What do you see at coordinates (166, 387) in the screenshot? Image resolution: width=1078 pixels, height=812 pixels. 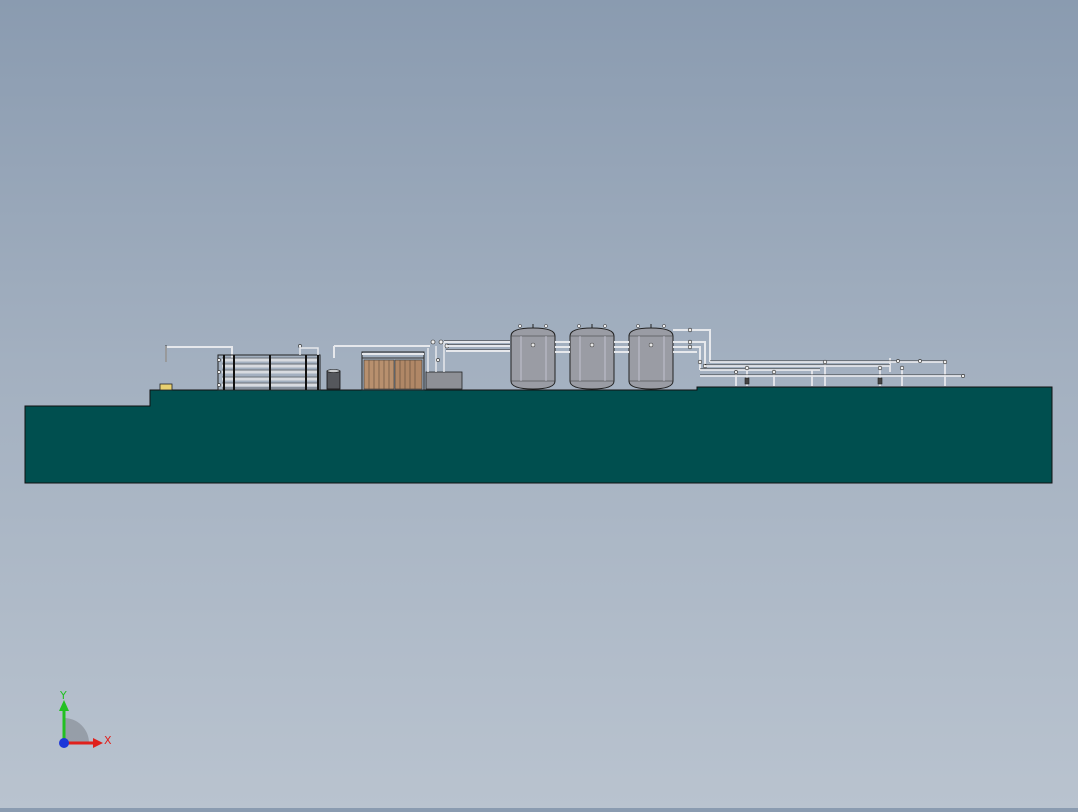 I see `dosing-pump` at bounding box center [166, 387].